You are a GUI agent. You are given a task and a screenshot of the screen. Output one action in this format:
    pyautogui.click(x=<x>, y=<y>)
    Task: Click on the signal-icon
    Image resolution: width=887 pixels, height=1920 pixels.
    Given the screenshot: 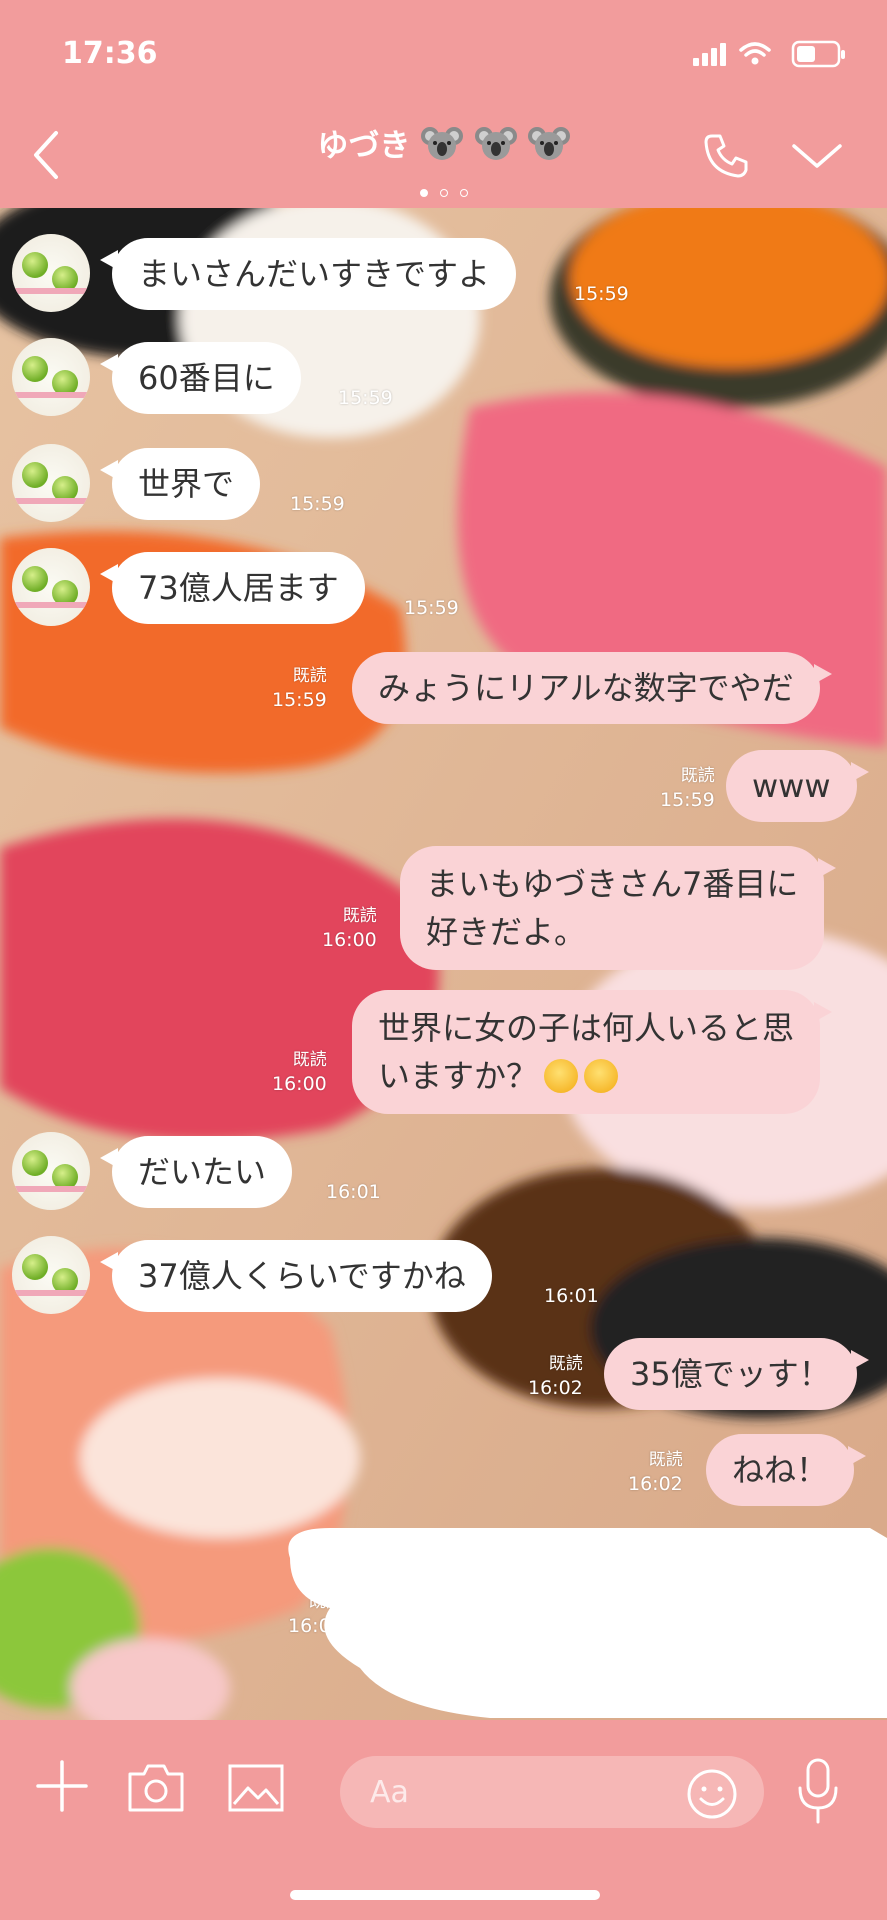 What is the action you would take?
    pyautogui.click(x=709, y=54)
    